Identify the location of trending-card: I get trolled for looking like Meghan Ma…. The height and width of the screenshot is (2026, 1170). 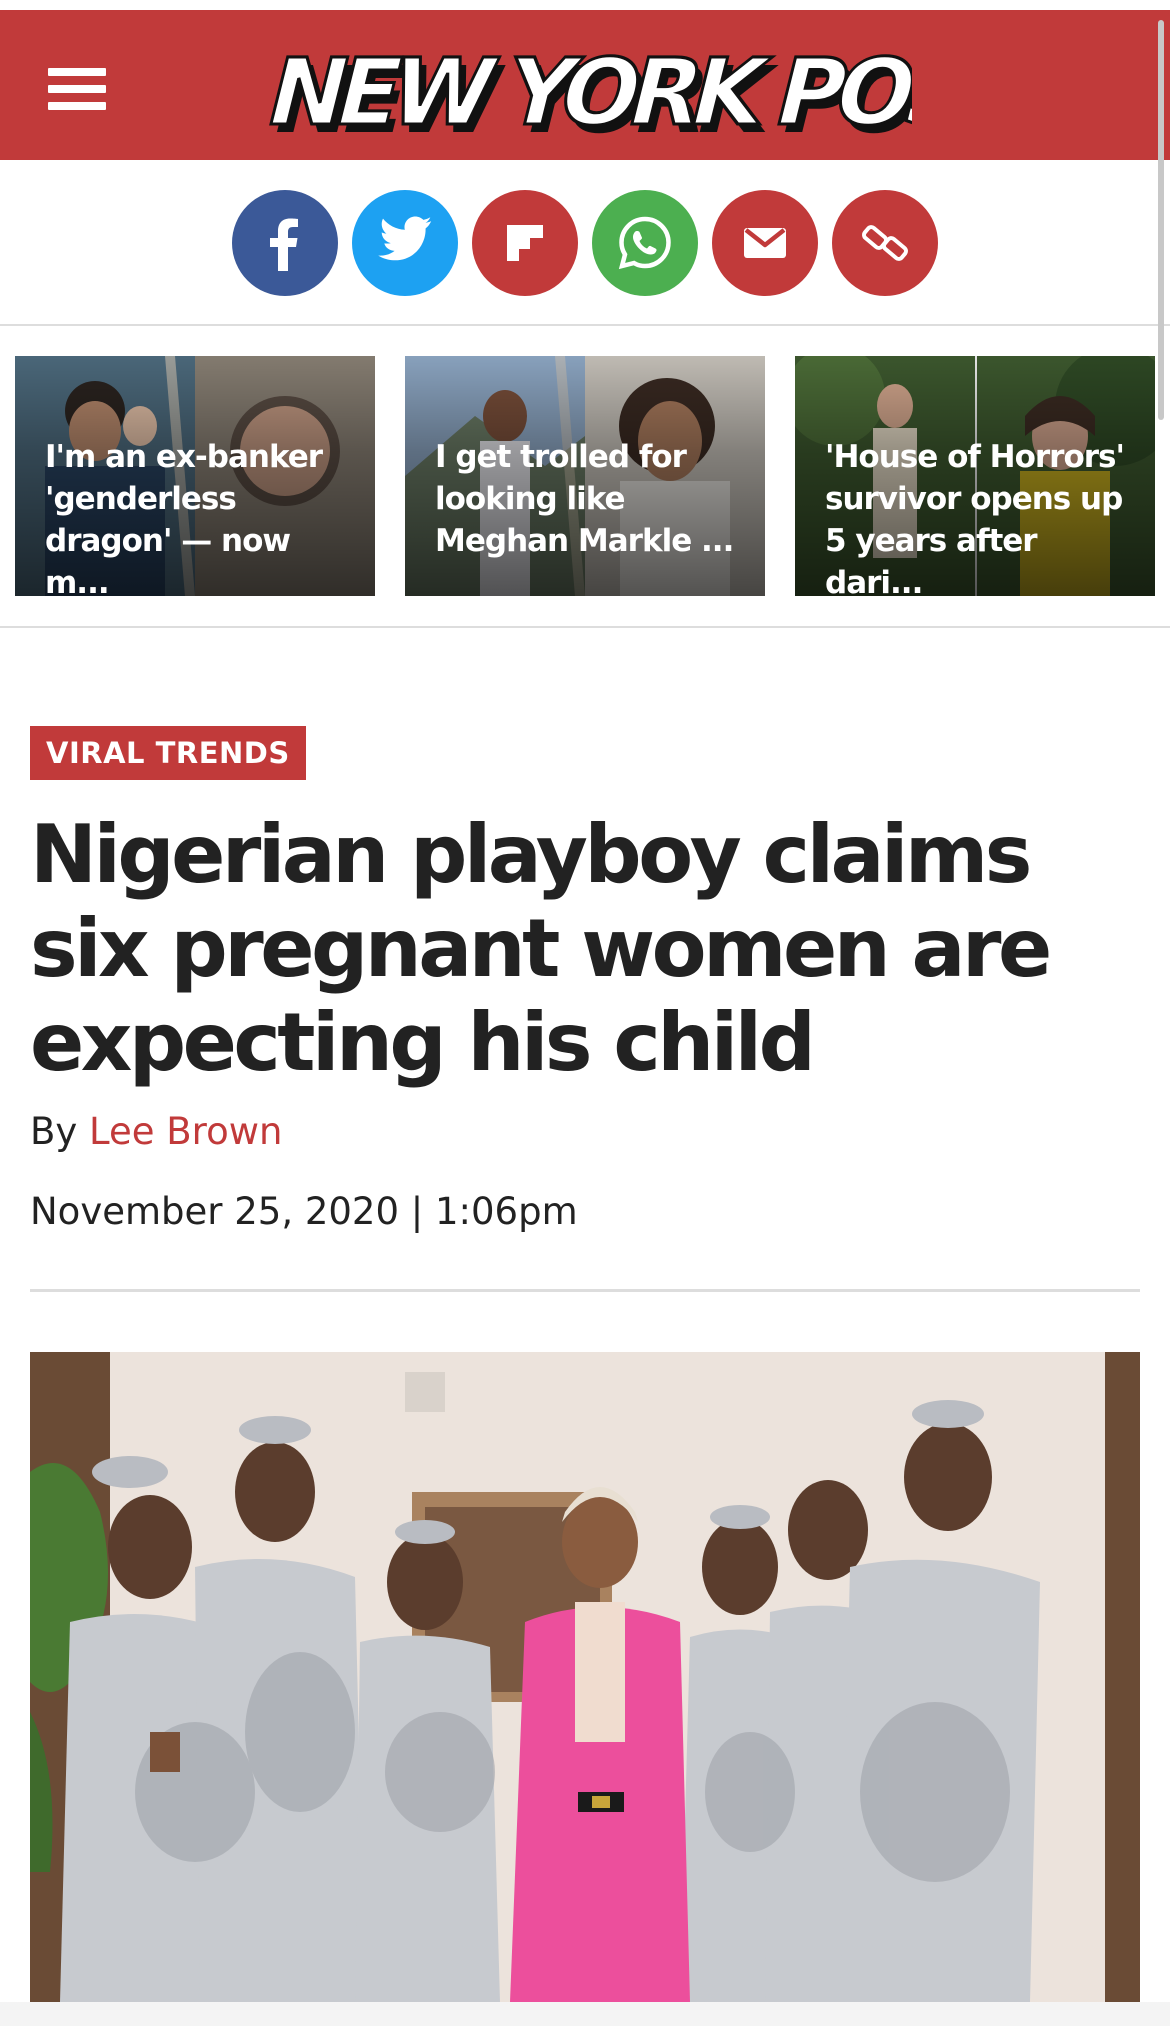
(585, 476).